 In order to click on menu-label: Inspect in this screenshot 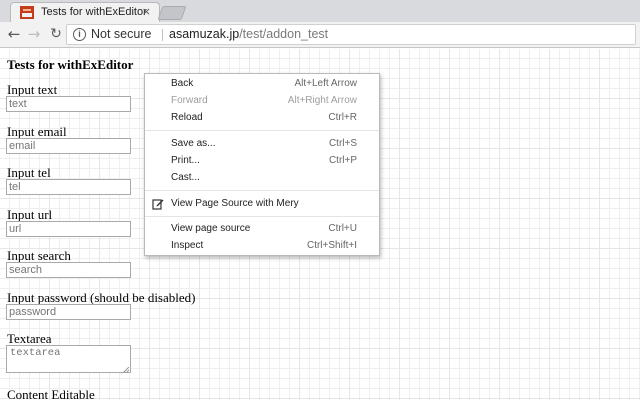, I will do `click(187, 245)`.